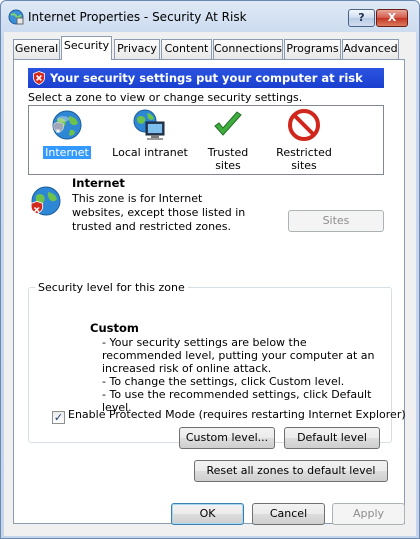 This screenshot has height=539, width=420. I want to click on tab-privacy: Privacy, so click(137, 49).